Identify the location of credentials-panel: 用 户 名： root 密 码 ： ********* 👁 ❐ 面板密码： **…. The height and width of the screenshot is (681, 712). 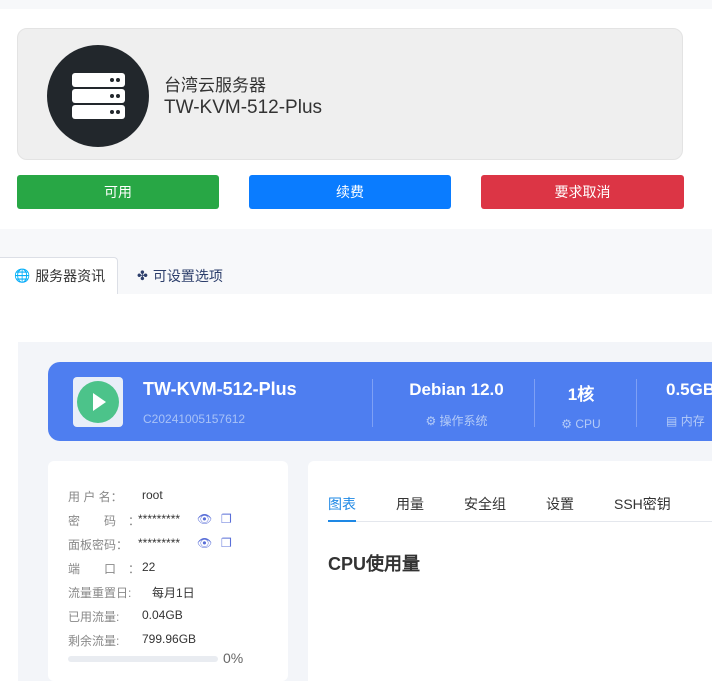
(168, 571).